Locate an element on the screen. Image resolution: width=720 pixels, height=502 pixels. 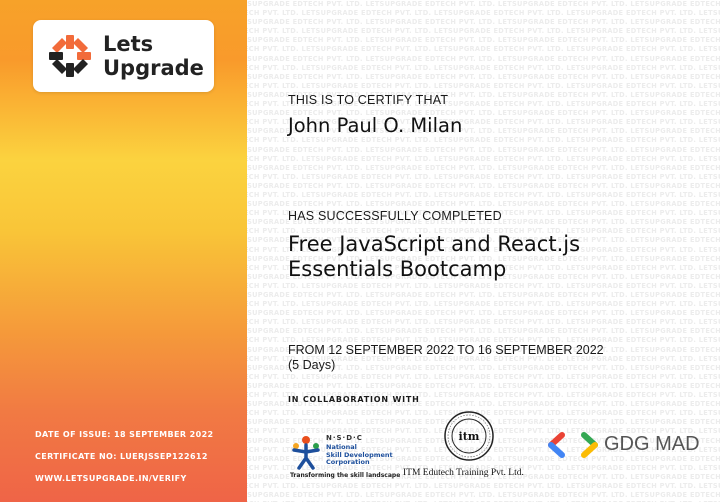
itm-name: ITM Edutech Training Pvt. Ltd. is located at coordinates (463, 473).